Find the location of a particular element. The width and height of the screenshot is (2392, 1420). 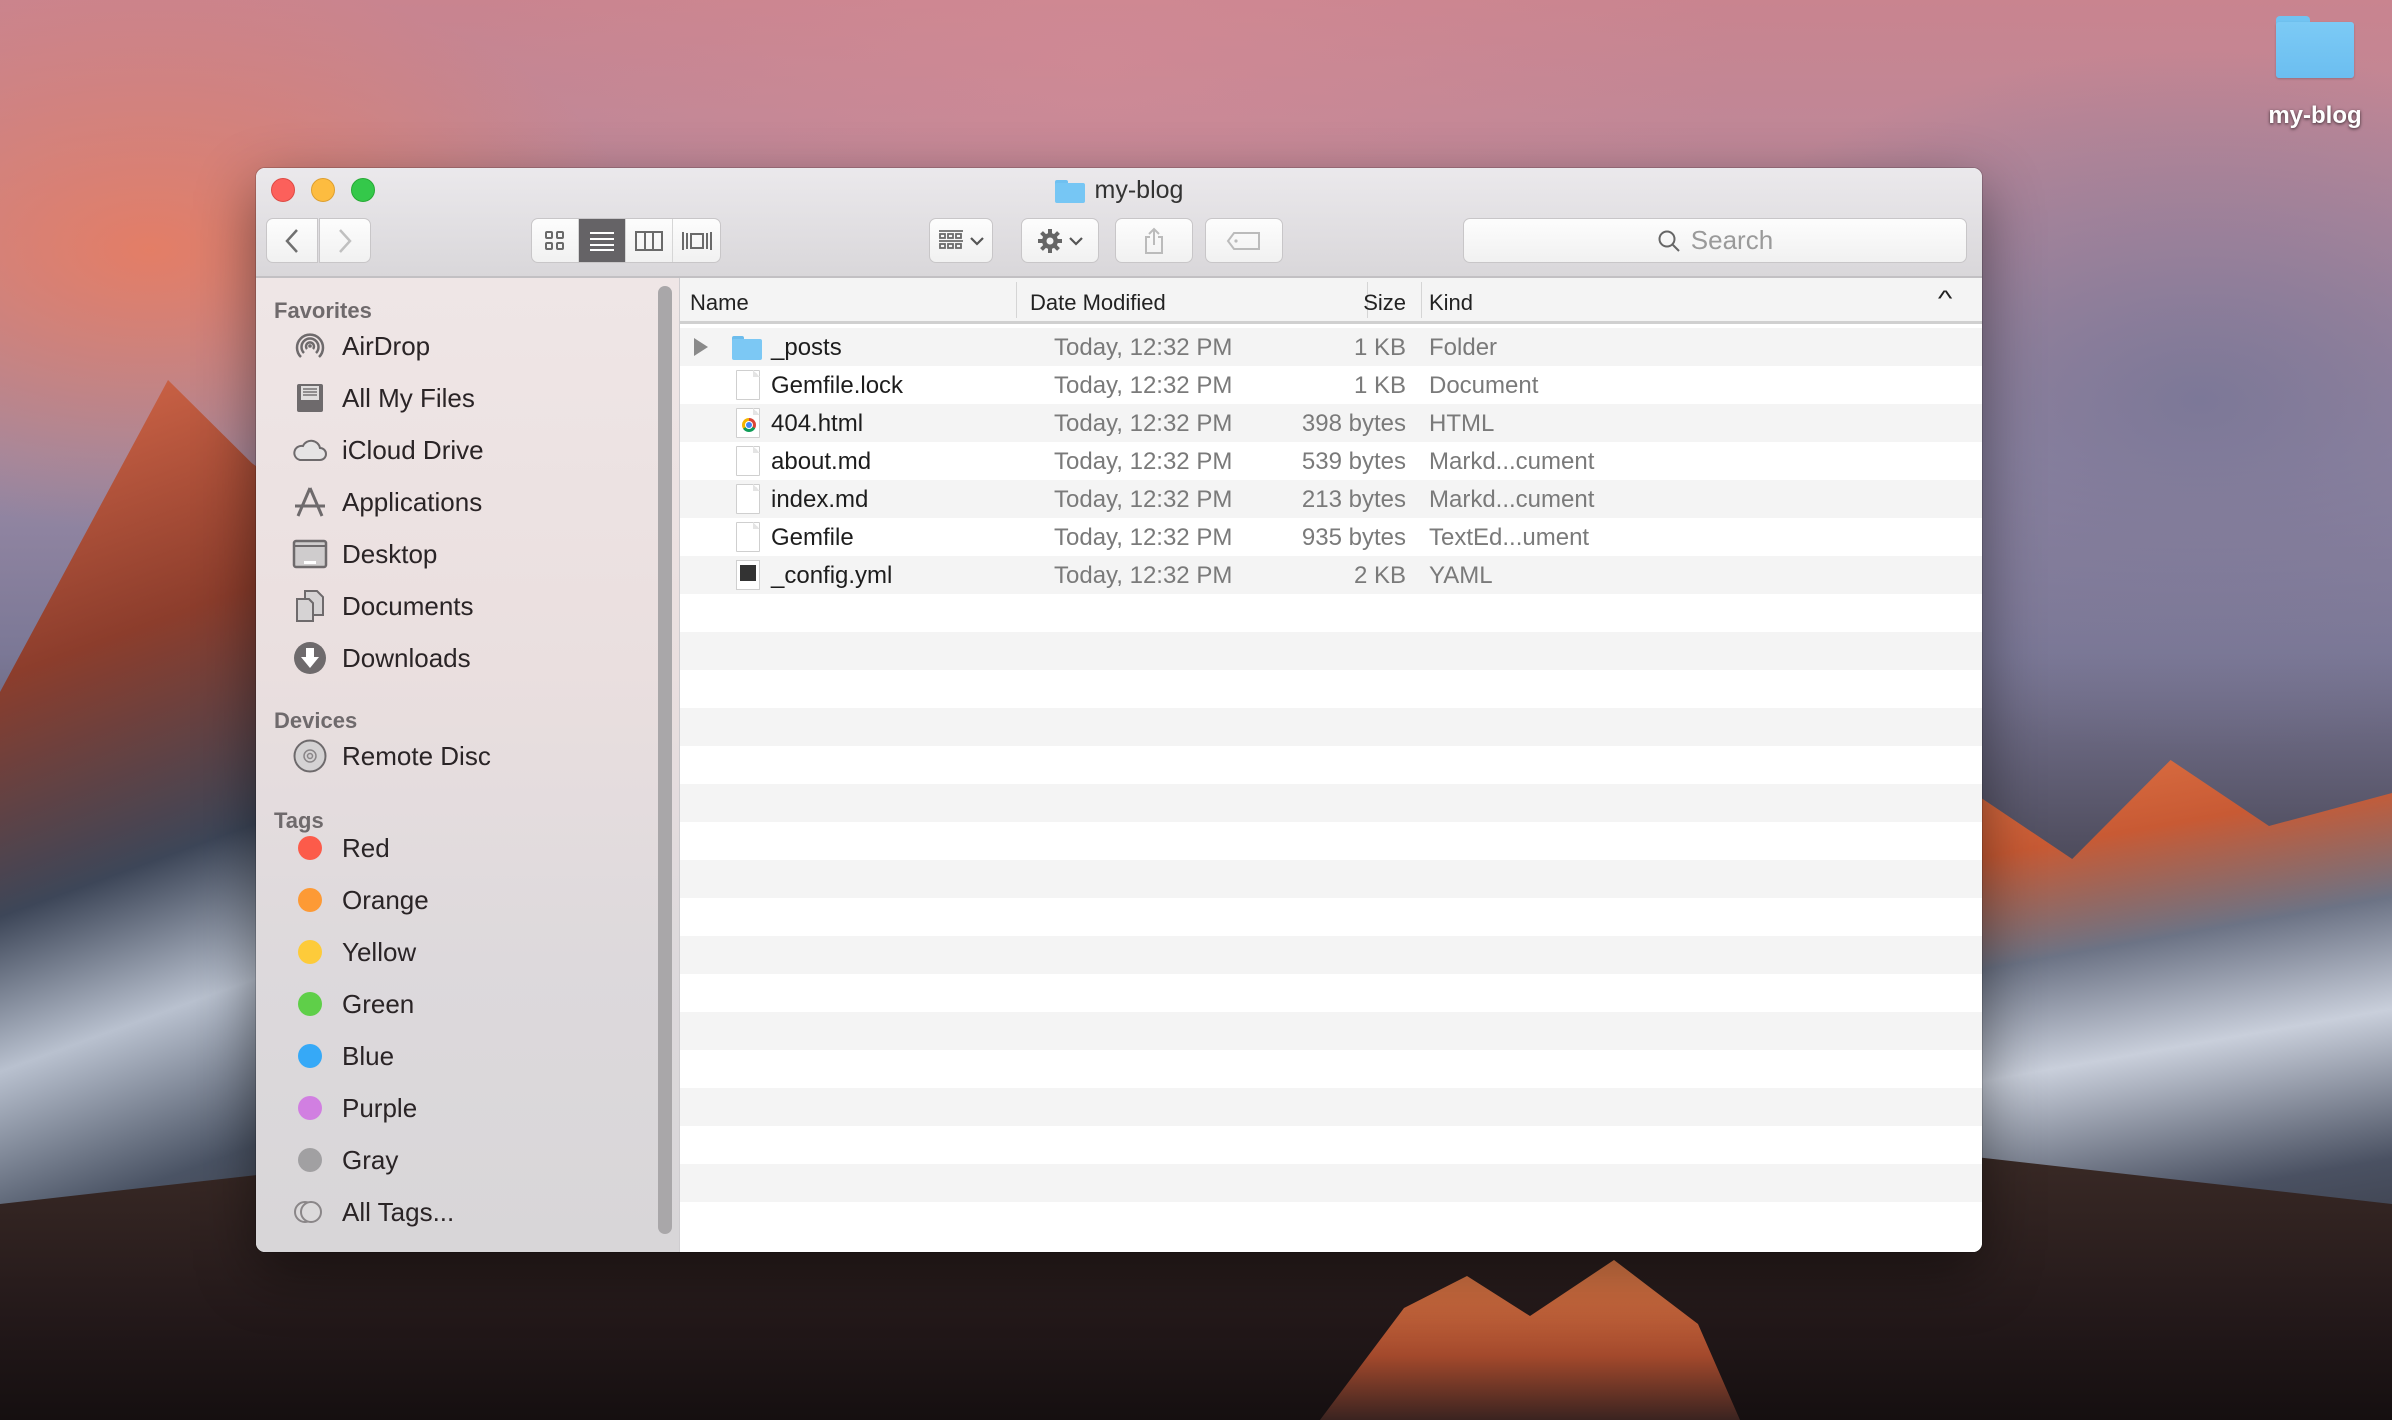

columns-icon is located at coordinates (649, 240).